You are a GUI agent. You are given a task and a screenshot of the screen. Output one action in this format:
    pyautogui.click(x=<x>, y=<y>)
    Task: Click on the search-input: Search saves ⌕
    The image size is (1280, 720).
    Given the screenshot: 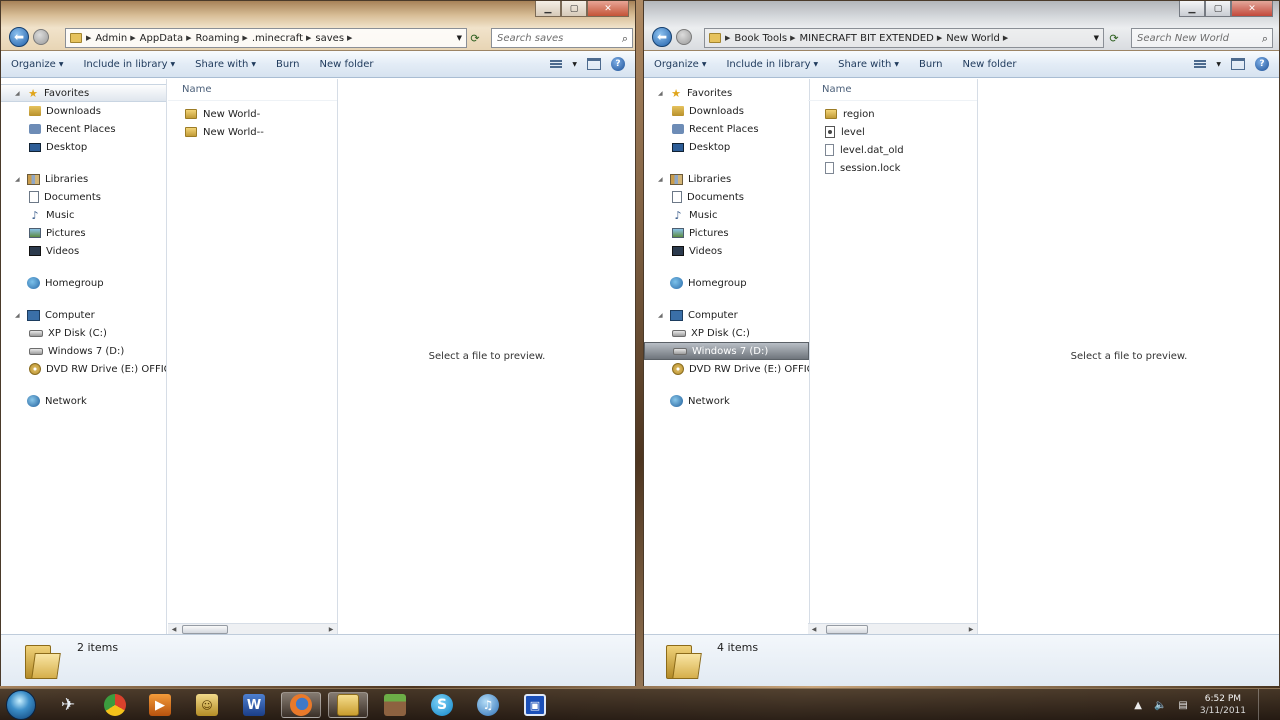 What is the action you would take?
    pyautogui.click(x=562, y=38)
    